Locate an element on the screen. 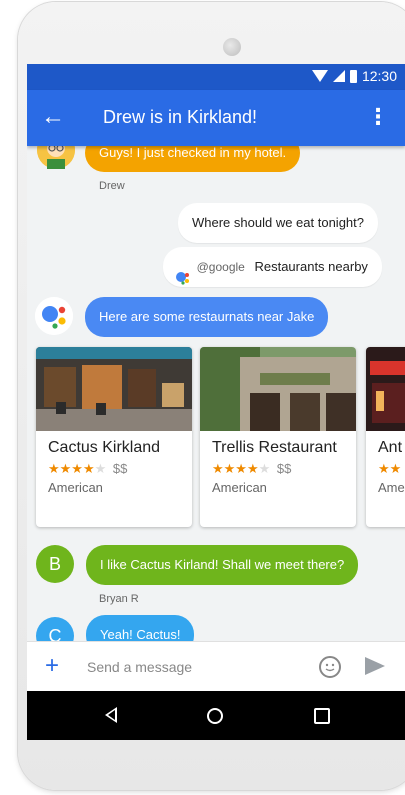 The image size is (405, 795). app-bar: ← Drew is in Kirkland! ⋮ is located at coordinates (216, 118).